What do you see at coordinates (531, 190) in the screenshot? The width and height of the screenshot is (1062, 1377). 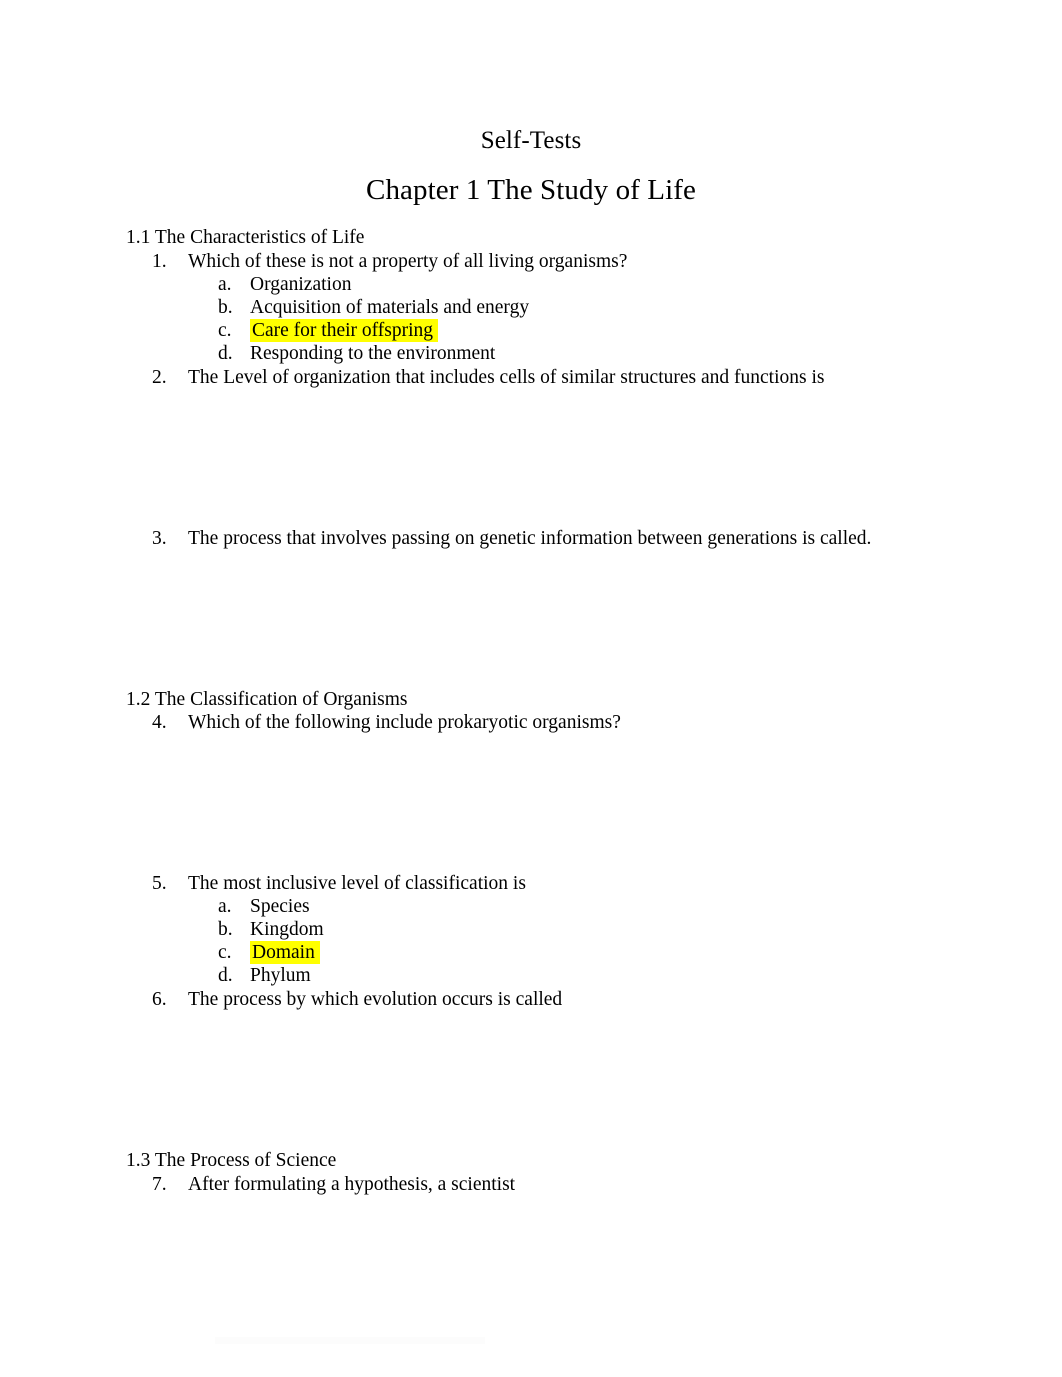 I see `chapter-title: Chapter 1 The Study of Life` at bounding box center [531, 190].